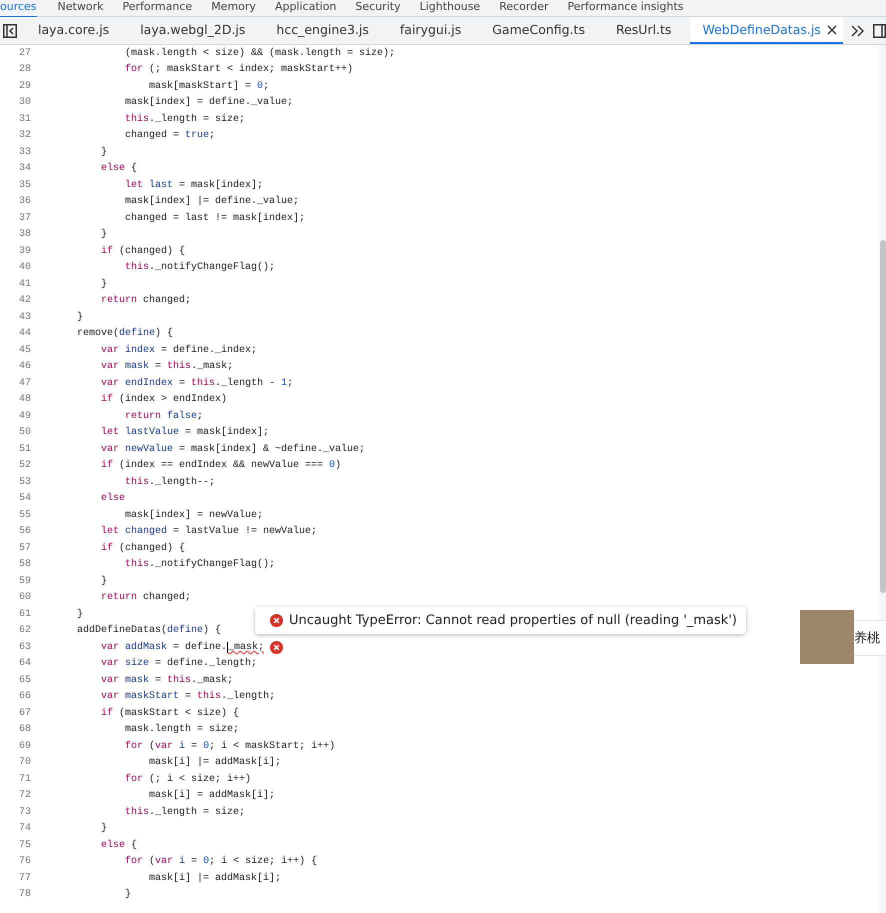  Describe the element at coordinates (24, 828) in the screenshot. I see `line-number: 74` at that location.